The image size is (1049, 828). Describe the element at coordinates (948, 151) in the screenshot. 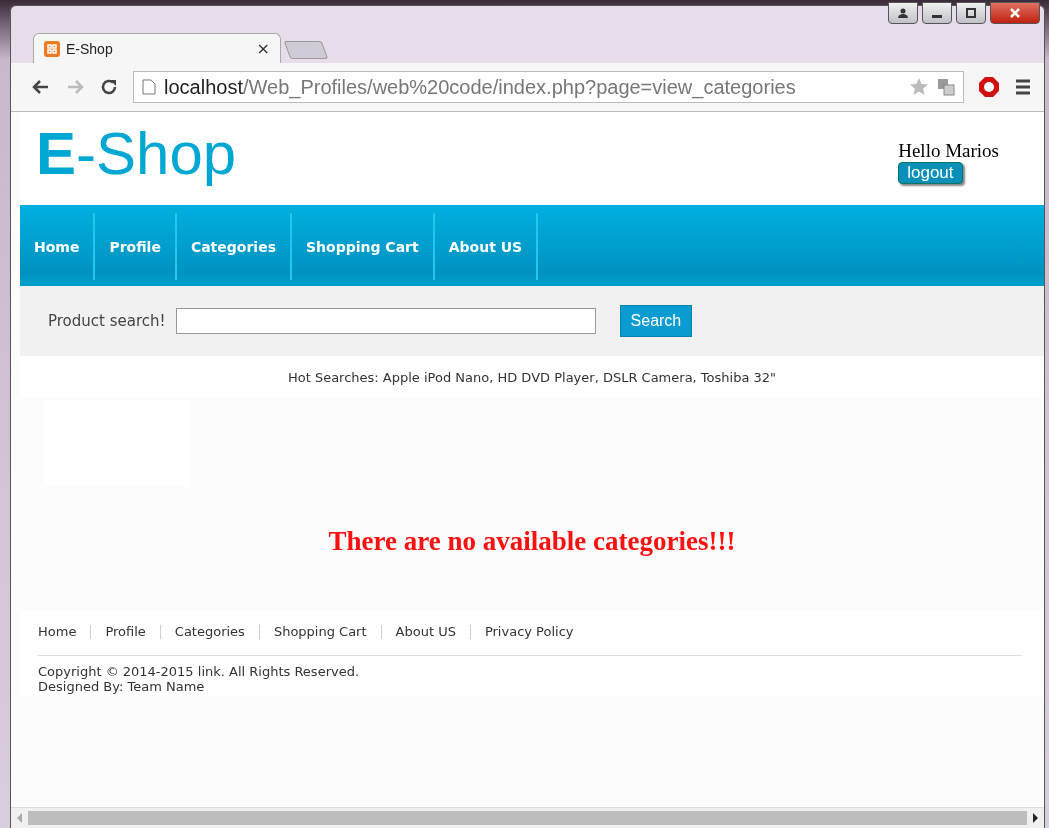

I see `greeting-text: Hello Marios` at that location.